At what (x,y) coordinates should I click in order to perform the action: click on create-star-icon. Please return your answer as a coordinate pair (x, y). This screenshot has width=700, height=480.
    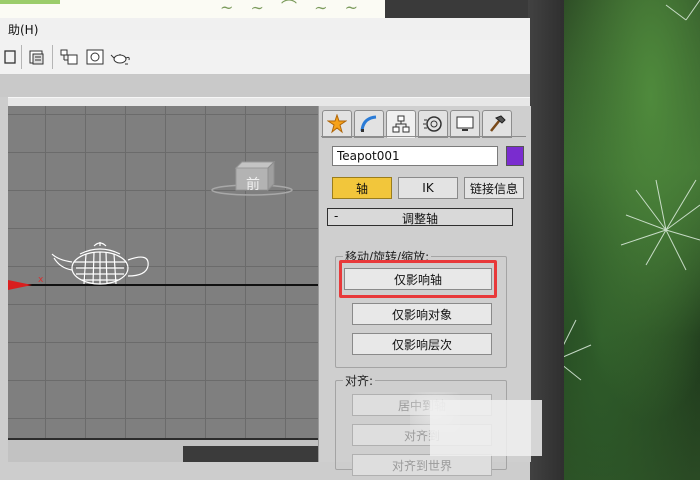
    Looking at the image, I should click on (337, 124).